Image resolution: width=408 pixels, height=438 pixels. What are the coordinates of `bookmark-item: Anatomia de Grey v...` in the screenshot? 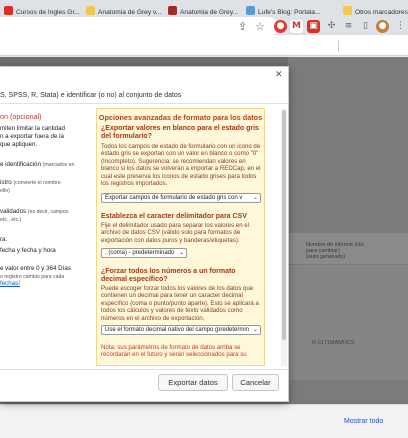 It's located at (123, 11).